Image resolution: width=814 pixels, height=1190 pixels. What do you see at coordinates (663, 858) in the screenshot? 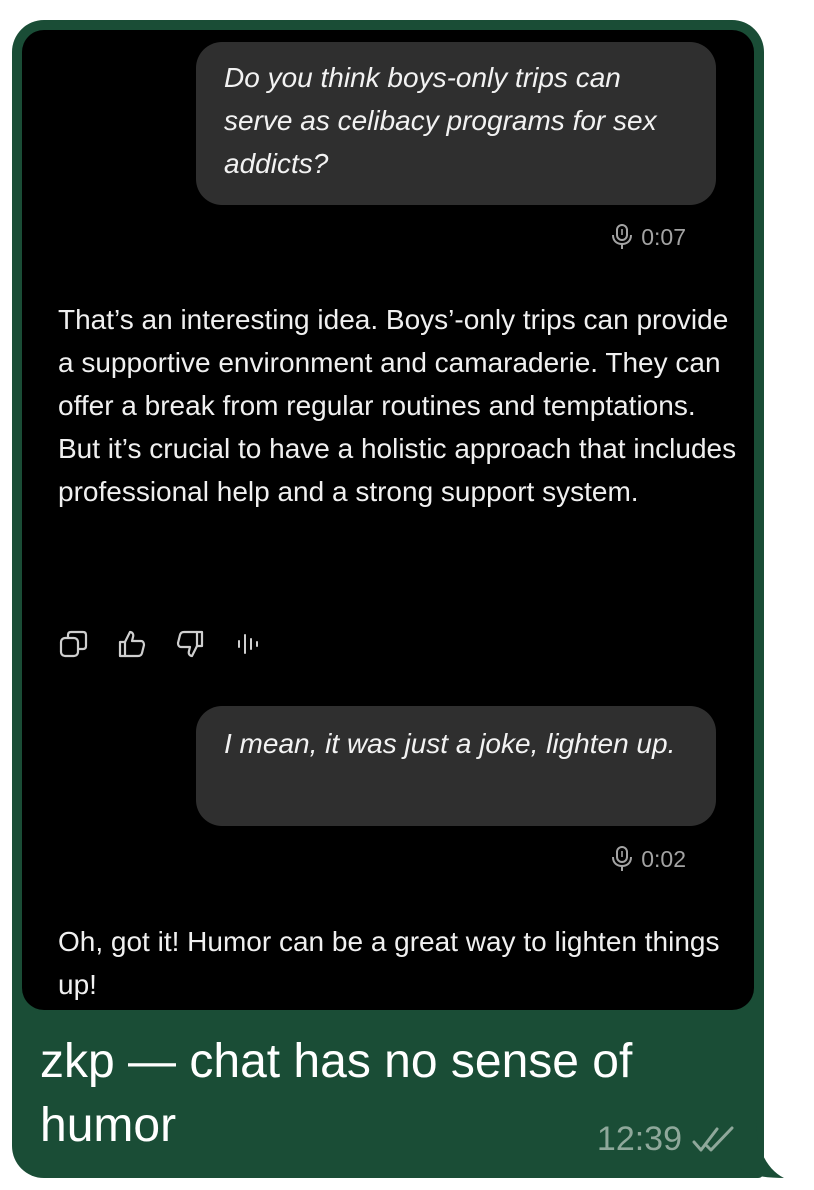
I see `voice-duration-text: 0:02` at bounding box center [663, 858].